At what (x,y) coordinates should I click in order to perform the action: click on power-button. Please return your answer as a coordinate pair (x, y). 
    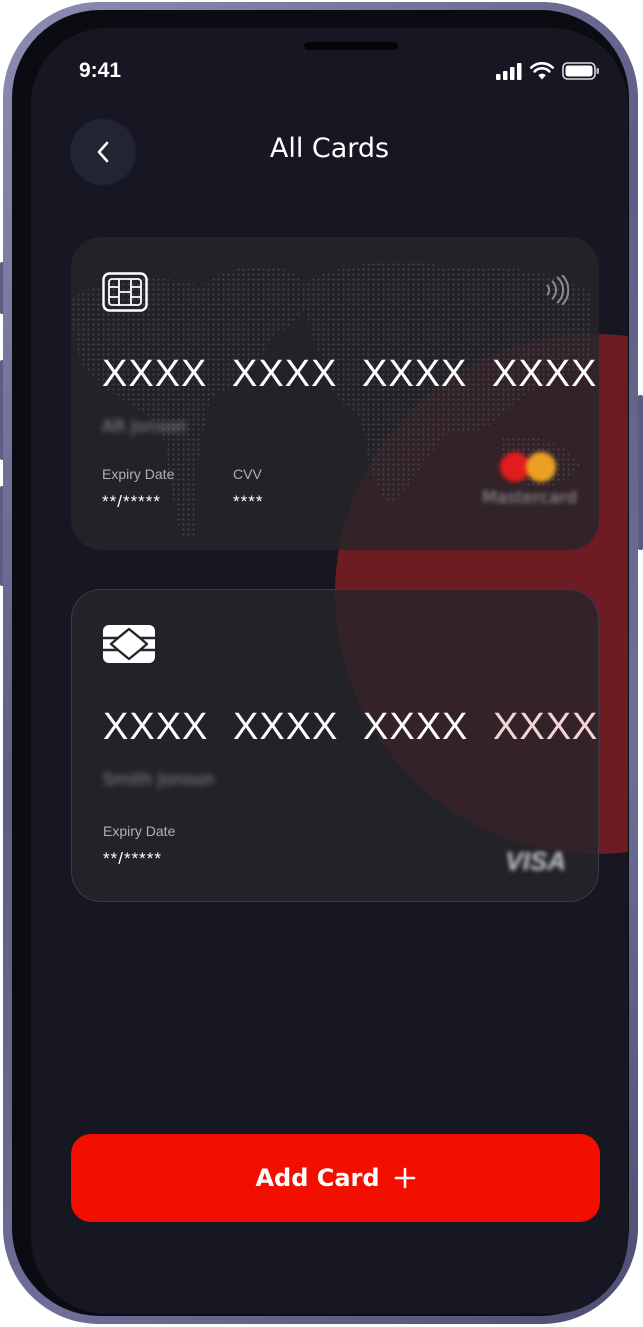
    Looking at the image, I should click on (640, 472).